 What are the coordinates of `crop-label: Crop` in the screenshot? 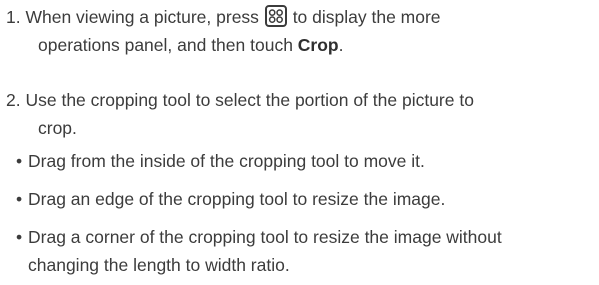 It's located at (318, 45).